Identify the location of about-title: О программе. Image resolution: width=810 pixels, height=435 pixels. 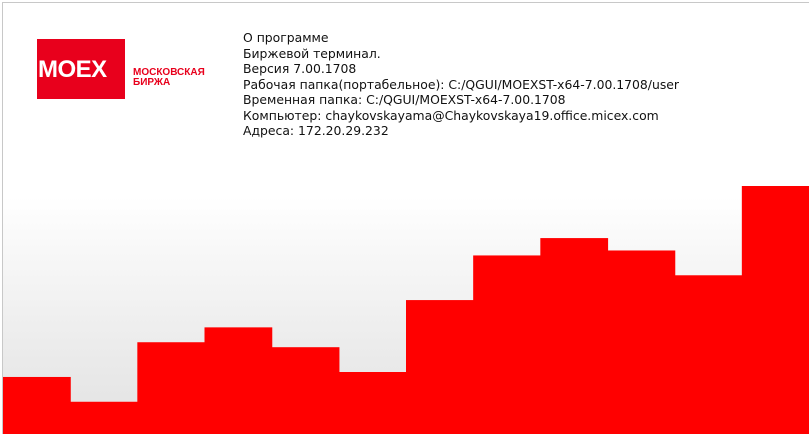
(286, 37).